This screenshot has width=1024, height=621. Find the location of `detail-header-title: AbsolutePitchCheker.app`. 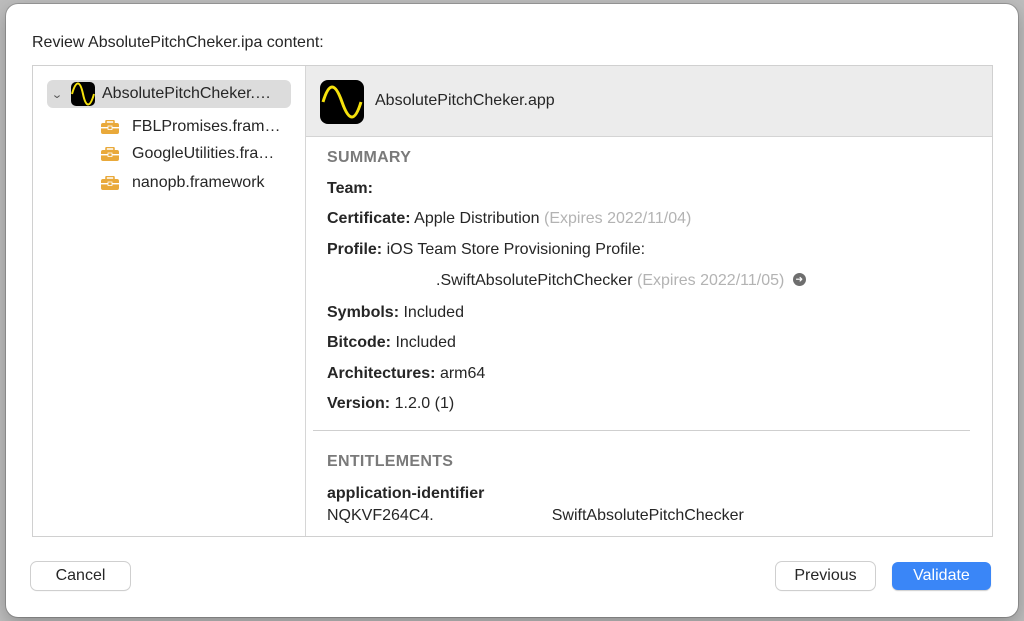

detail-header-title: AbsolutePitchCheker.app is located at coordinates (465, 100).